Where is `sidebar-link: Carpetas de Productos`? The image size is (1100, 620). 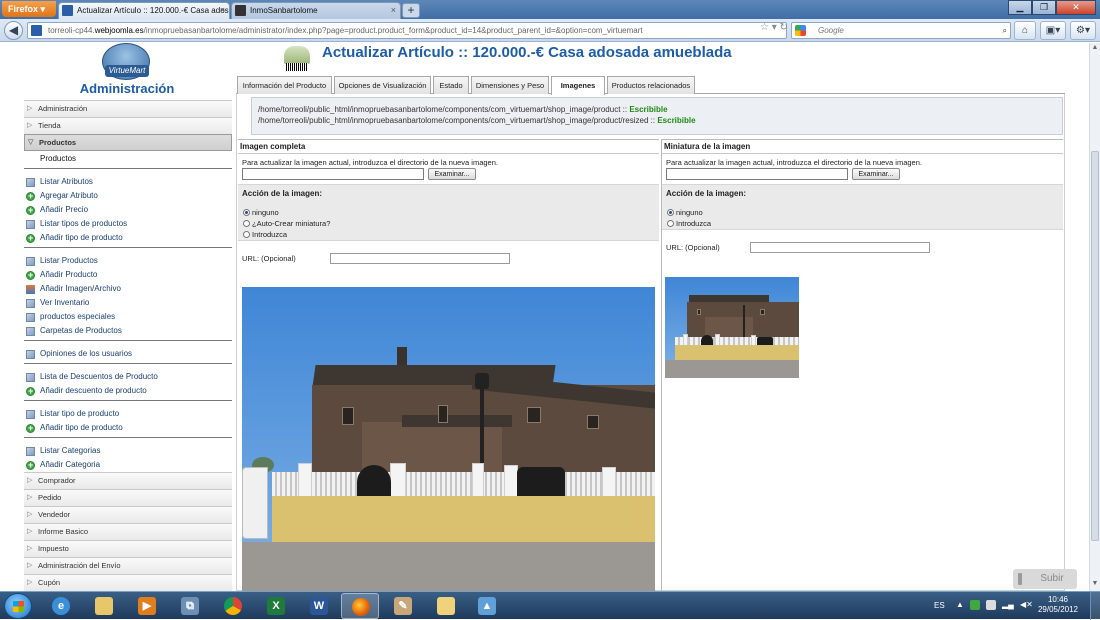
sidebar-link: Carpetas de Productos is located at coordinates (128, 331).